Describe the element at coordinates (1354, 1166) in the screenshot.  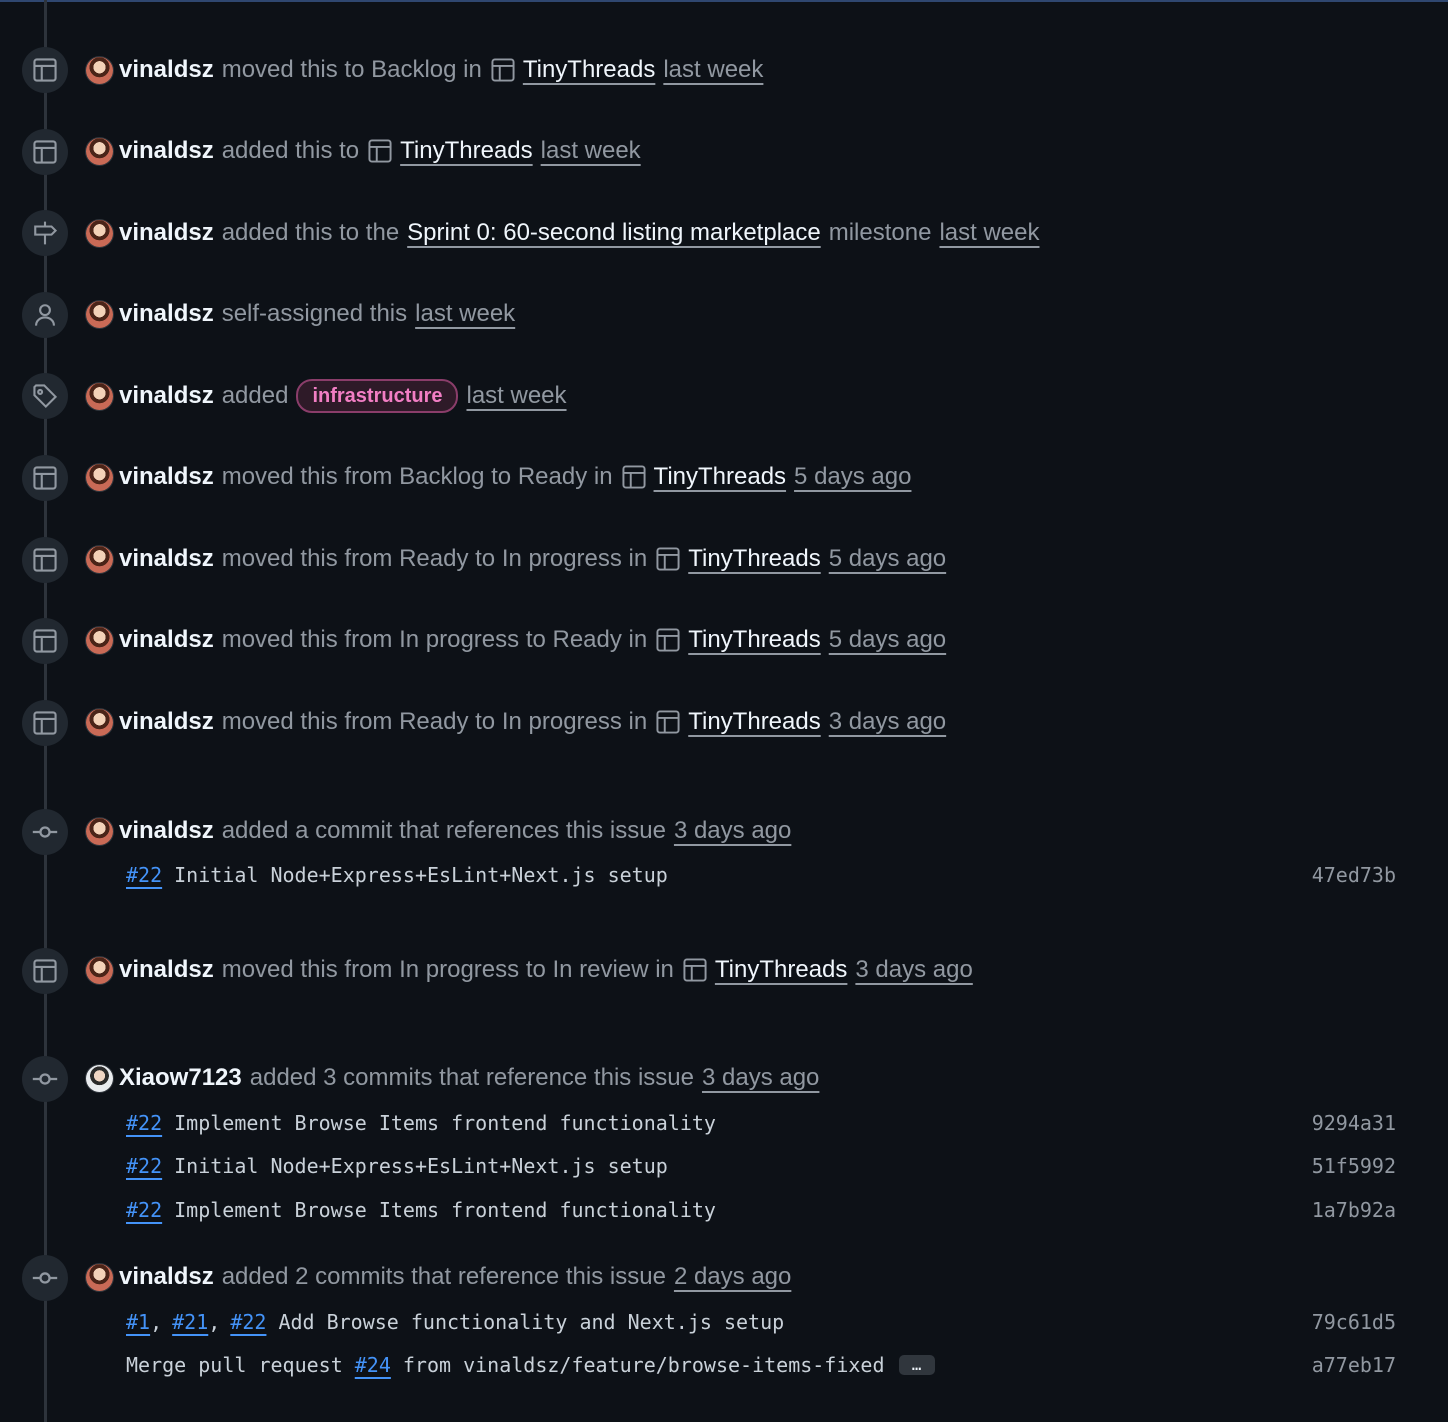
I see `commit-sha: 51f5992` at that location.